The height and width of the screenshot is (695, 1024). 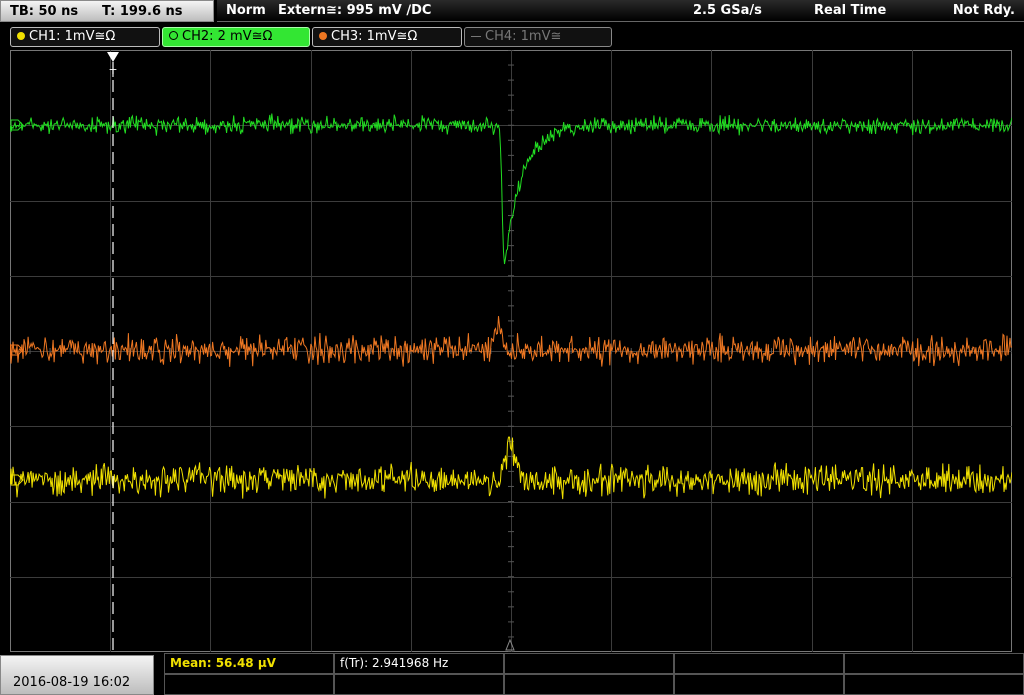 What do you see at coordinates (227, 36) in the screenshot?
I see `ch2-label: CH2: 2 mV≅Ω` at bounding box center [227, 36].